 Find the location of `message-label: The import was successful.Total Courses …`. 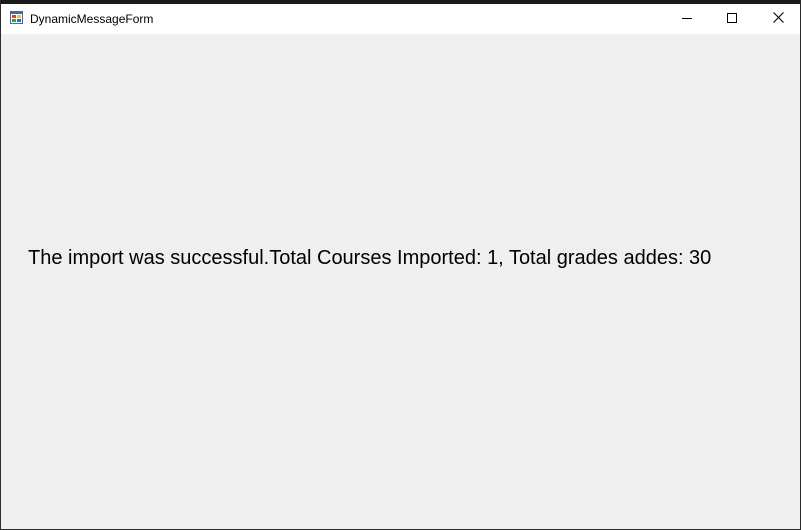

message-label: The import was successful.Total Courses … is located at coordinates (370, 258).